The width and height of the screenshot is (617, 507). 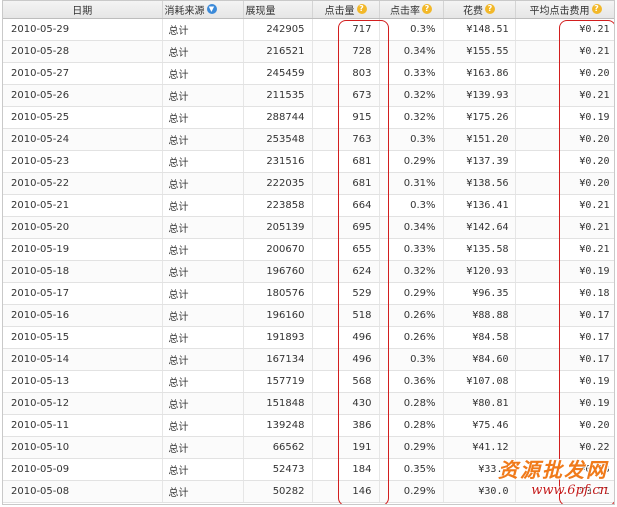 What do you see at coordinates (564, 425) in the screenshot?
I see `avg-cpc-cell: ¥0.20` at bounding box center [564, 425].